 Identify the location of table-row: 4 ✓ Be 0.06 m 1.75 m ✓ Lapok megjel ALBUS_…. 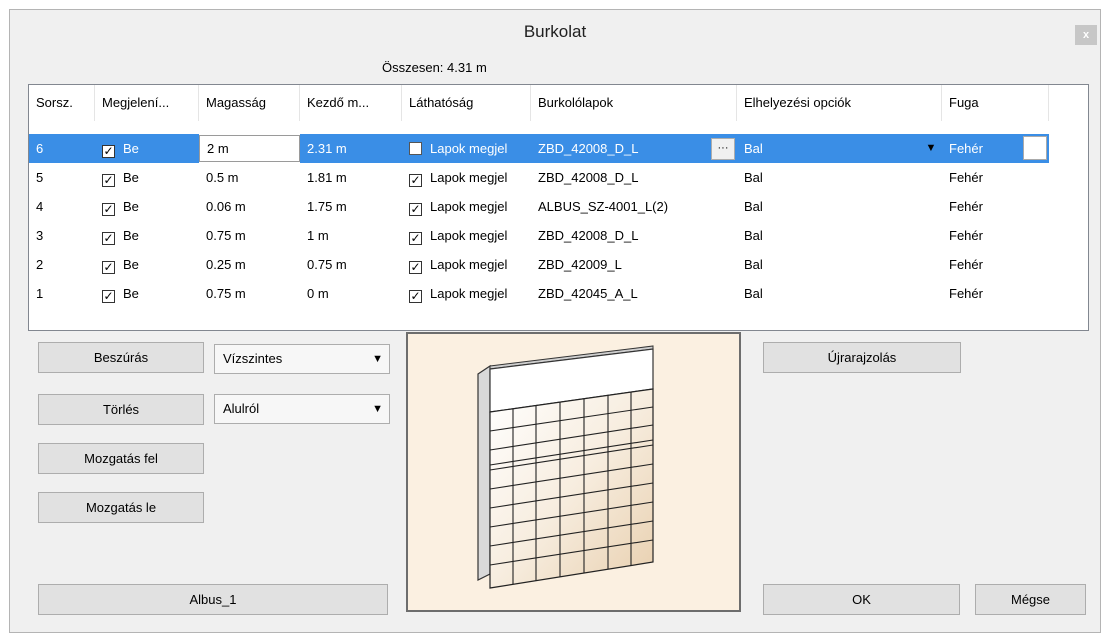
(539, 206).